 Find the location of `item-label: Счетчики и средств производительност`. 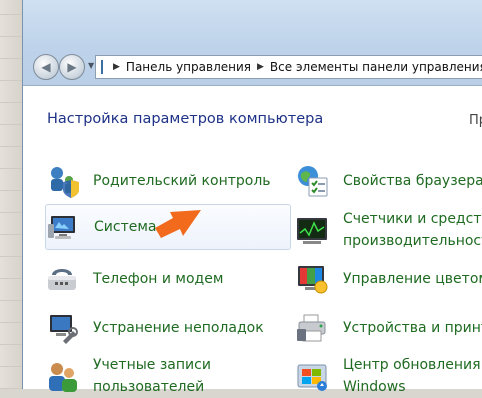

item-label: Счетчики и средств производительност is located at coordinates (412, 230).